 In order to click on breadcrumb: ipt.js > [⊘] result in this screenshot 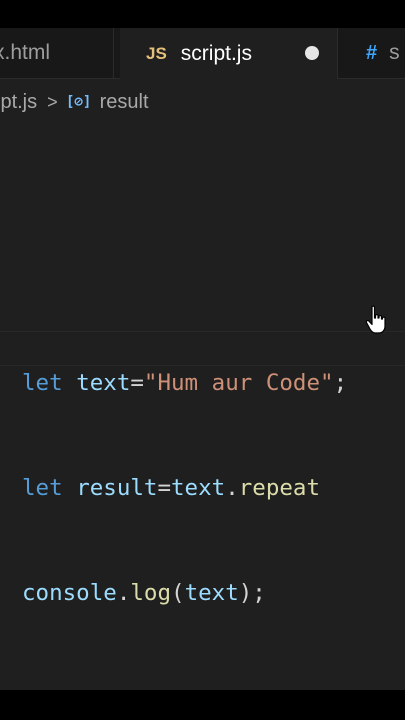, I will do `click(74, 102)`.